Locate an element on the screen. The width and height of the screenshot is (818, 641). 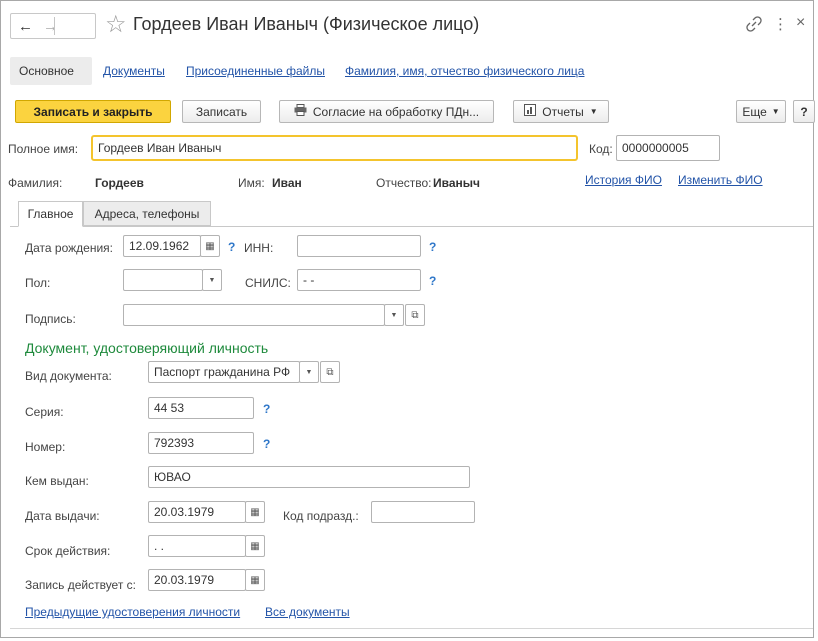
inn-label: ИНН: is located at coordinates (259, 248).